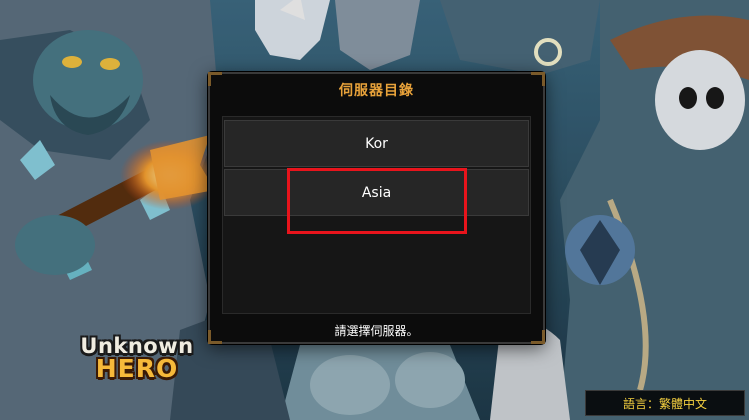 The width and height of the screenshot is (749, 420). I want to click on game-logo: Unknown HERO, so click(137, 358).